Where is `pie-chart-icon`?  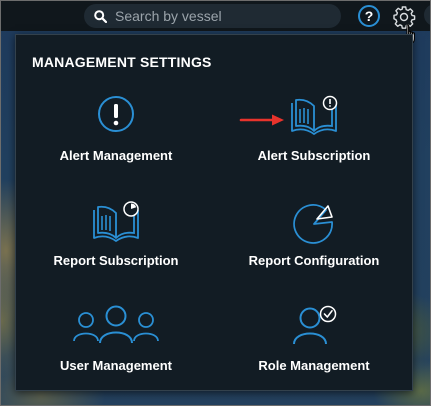
pie-chart-icon is located at coordinates (313, 224).